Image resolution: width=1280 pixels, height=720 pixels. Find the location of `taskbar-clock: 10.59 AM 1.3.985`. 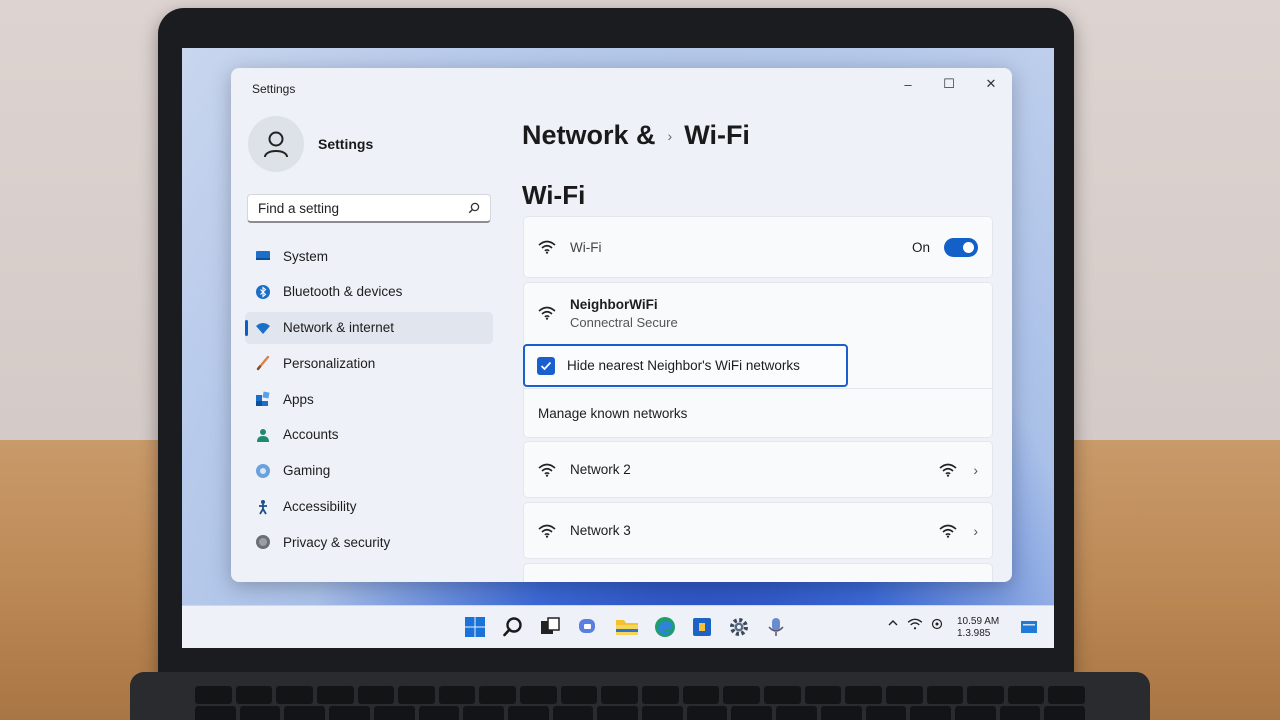

taskbar-clock: 10.59 AM 1.3.985 is located at coordinates (978, 628).